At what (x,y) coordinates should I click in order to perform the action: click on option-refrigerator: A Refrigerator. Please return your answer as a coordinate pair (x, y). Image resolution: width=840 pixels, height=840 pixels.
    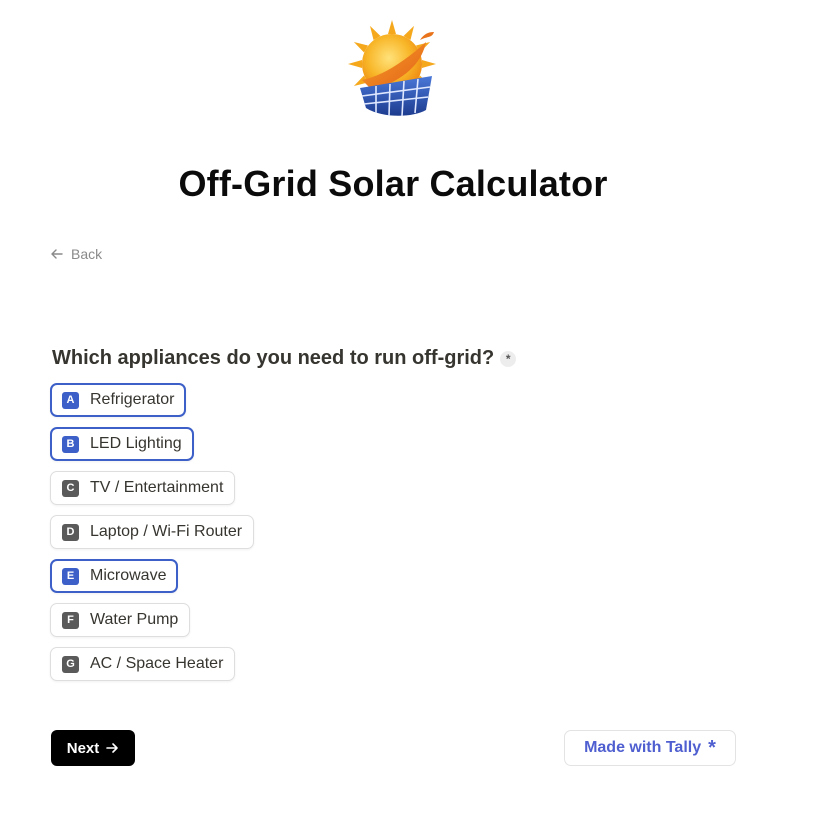
    Looking at the image, I should click on (118, 400).